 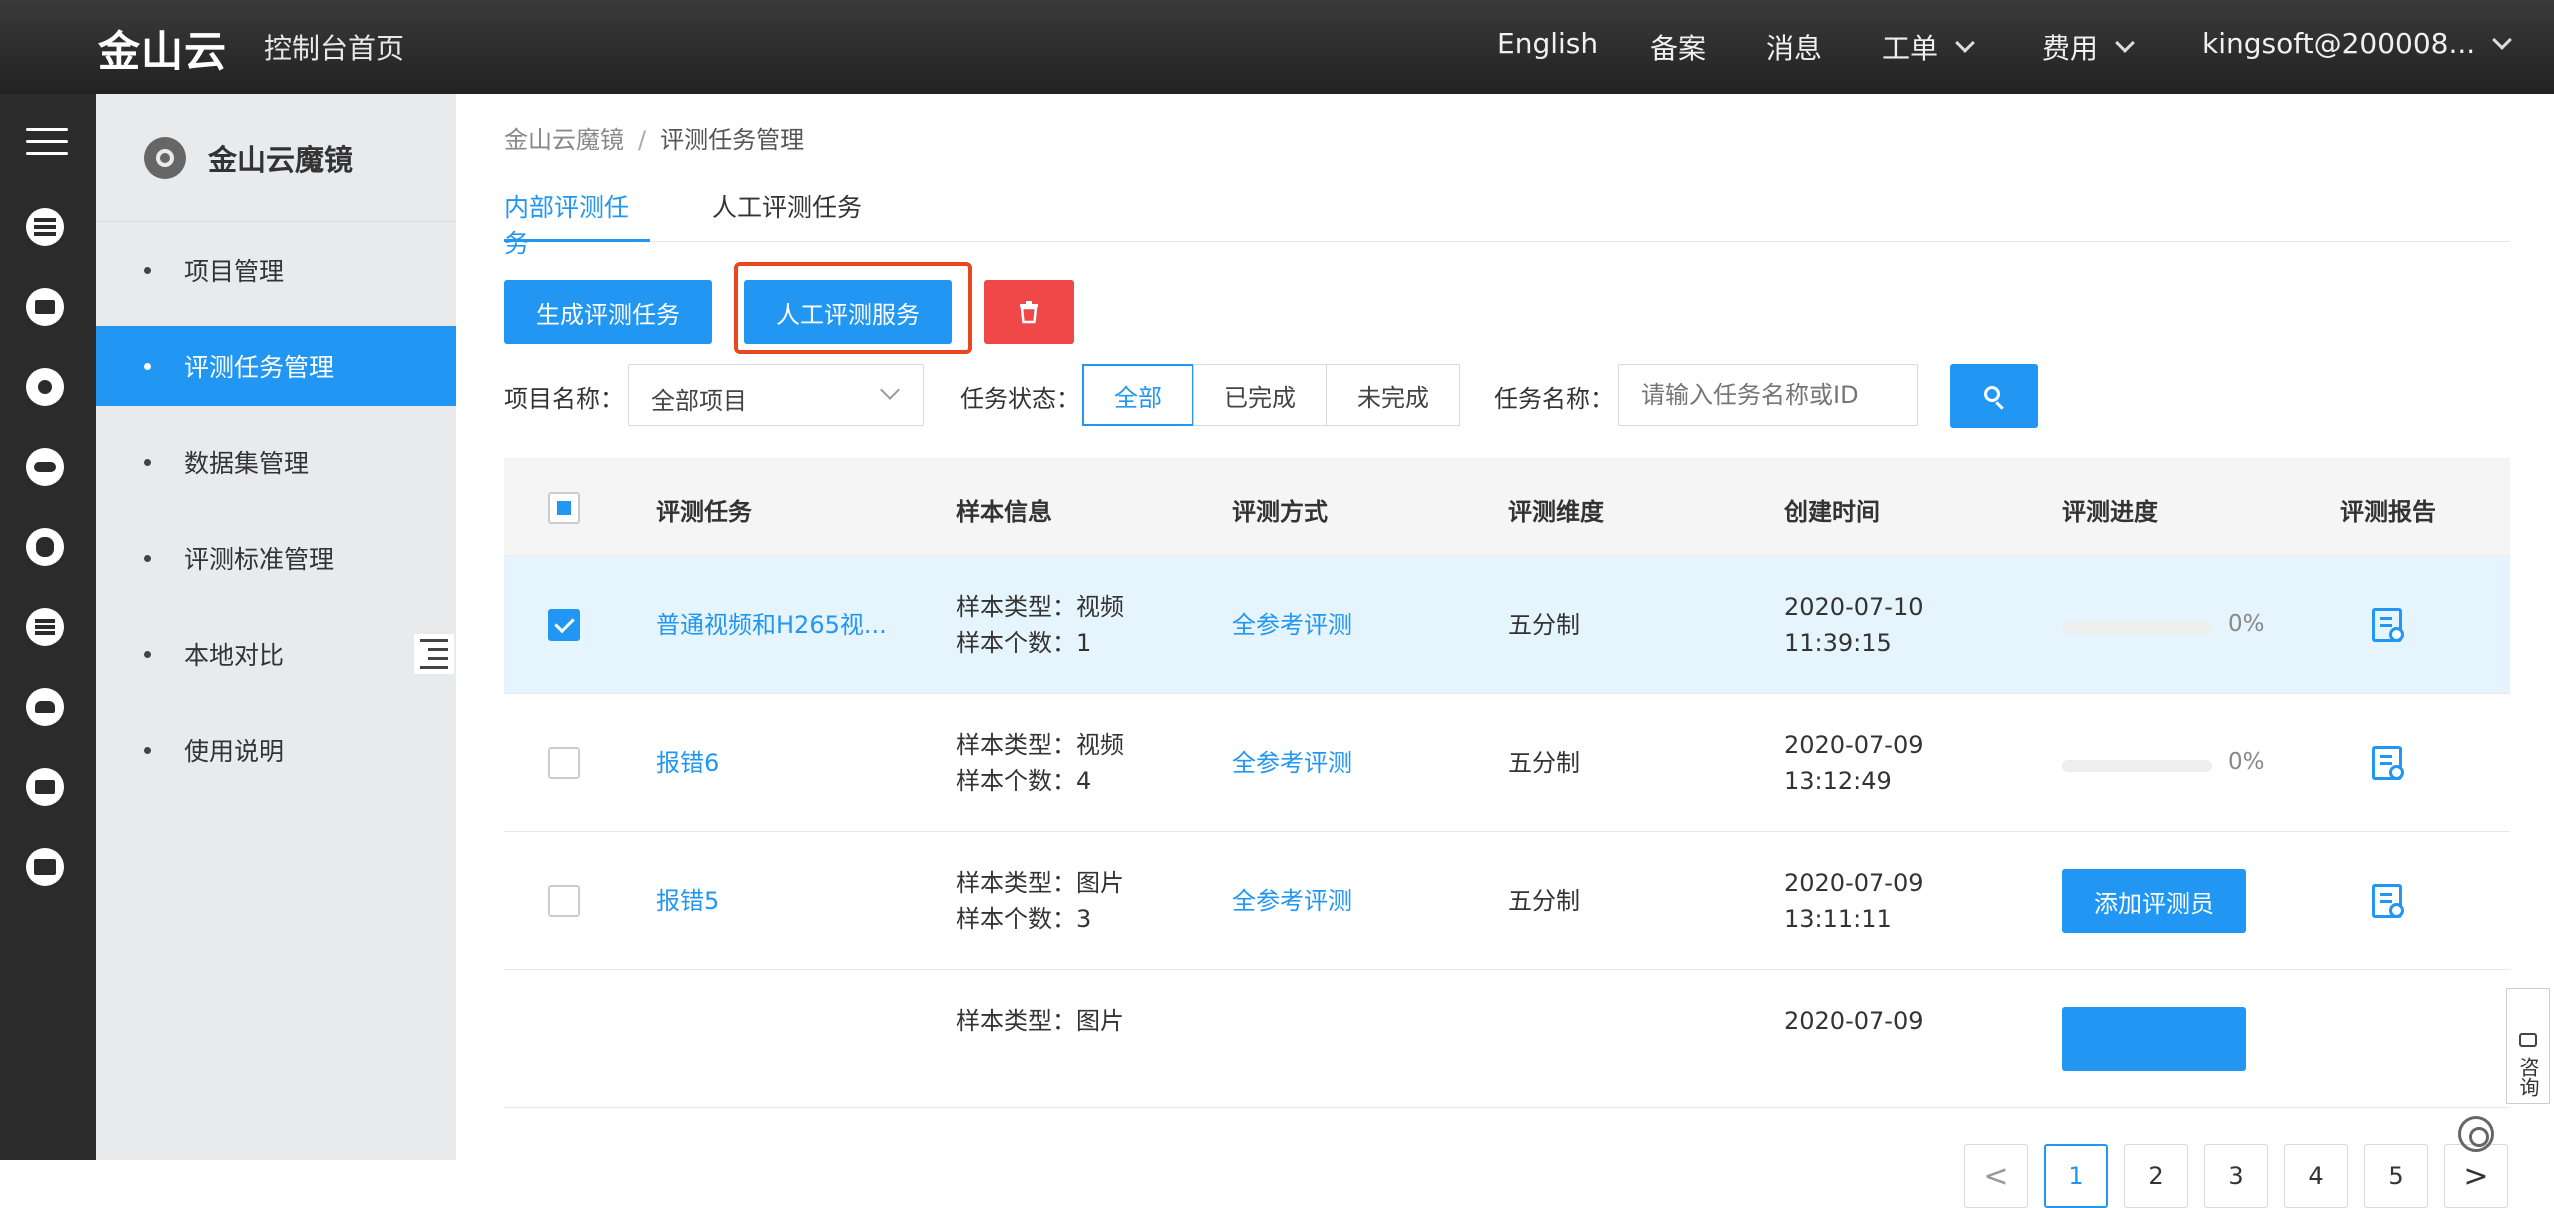 I want to click on cloud-icon, so click(x=45, y=467).